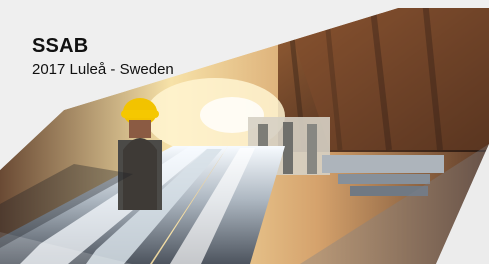  Describe the element at coordinates (60, 46) in the screenshot. I see `company-name: SSAB` at that location.